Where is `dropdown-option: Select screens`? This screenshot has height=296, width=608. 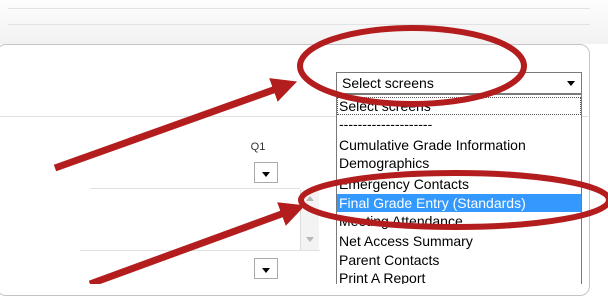 dropdown-option: Select screens is located at coordinates (459, 106).